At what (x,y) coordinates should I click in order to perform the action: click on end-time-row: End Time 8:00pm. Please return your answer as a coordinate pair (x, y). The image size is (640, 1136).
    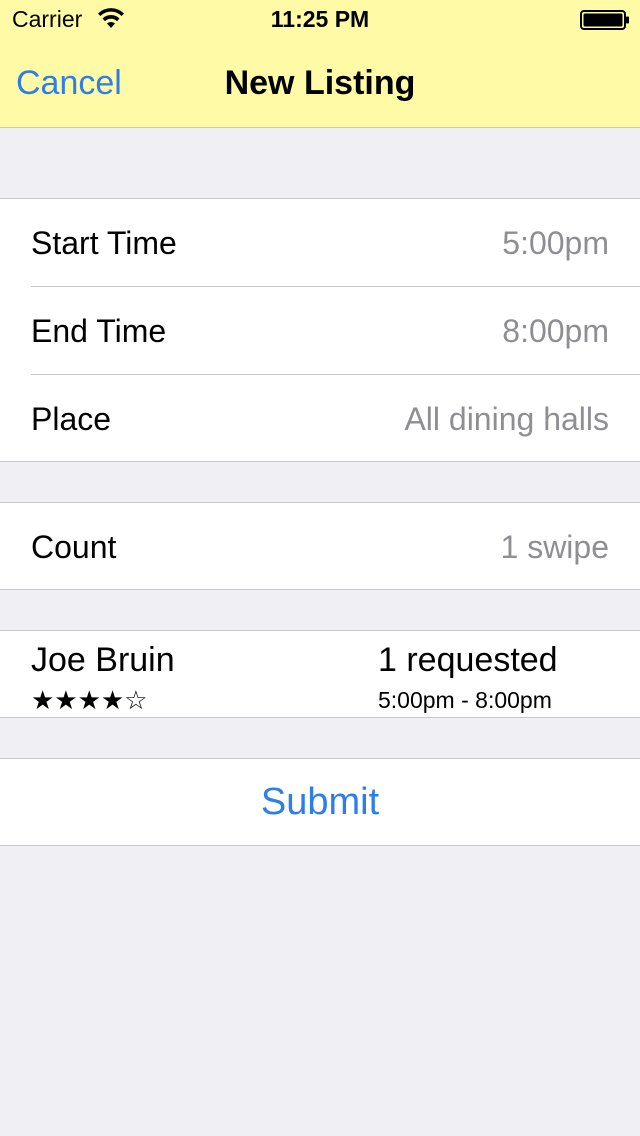
    Looking at the image, I should click on (320, 331).